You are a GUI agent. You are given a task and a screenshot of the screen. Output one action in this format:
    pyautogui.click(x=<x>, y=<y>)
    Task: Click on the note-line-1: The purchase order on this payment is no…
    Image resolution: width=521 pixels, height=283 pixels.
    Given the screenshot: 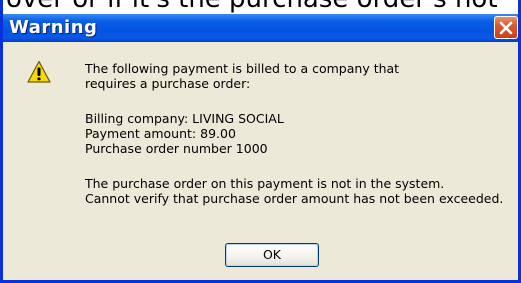 What is the action you would take?
    pyautogui.click(x=265, y=183)
    